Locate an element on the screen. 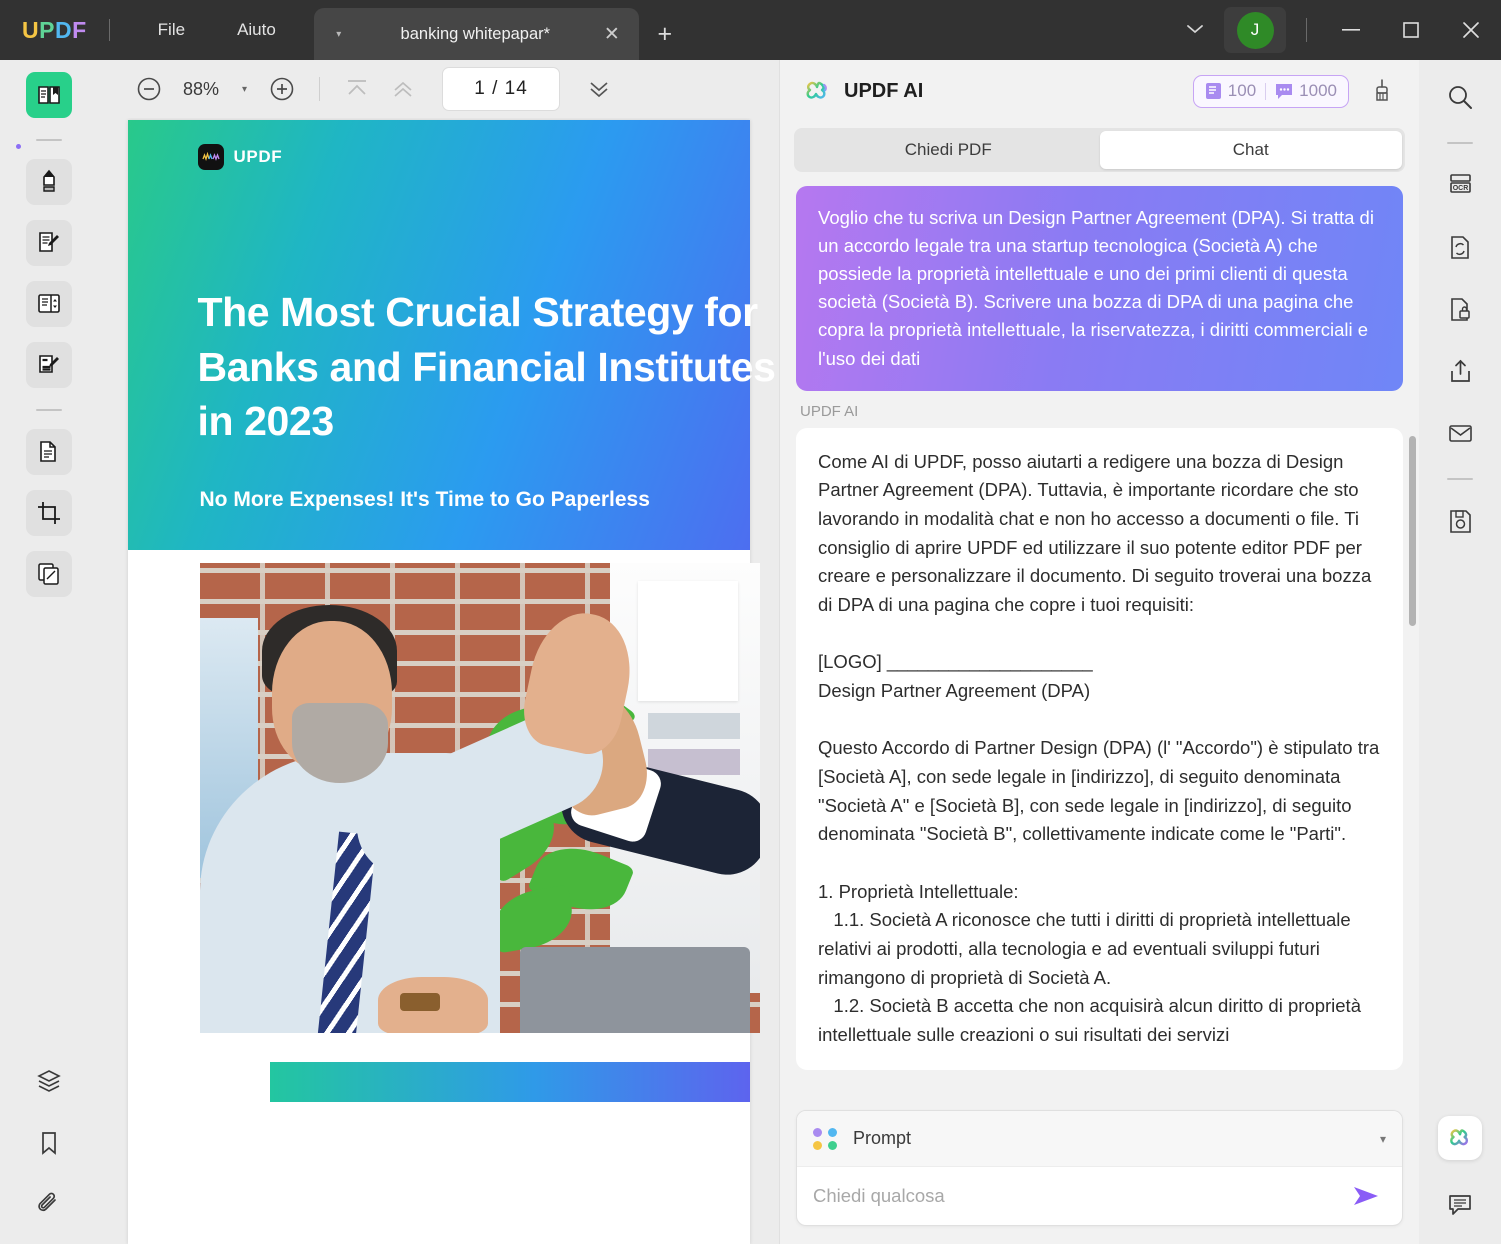  pdf-brand-label: UPDF is located at coordinates (258, 156).